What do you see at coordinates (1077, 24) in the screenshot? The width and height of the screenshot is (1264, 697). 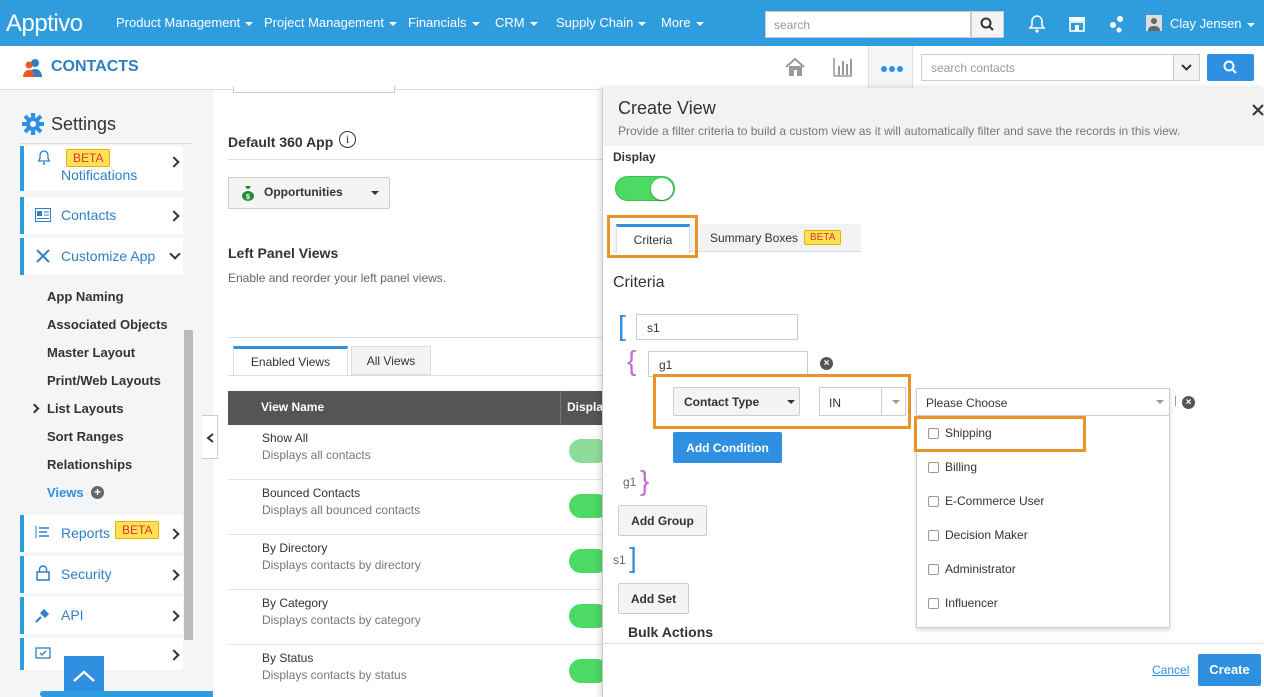 I see `store-icon` at bounding box center [1077, 24].